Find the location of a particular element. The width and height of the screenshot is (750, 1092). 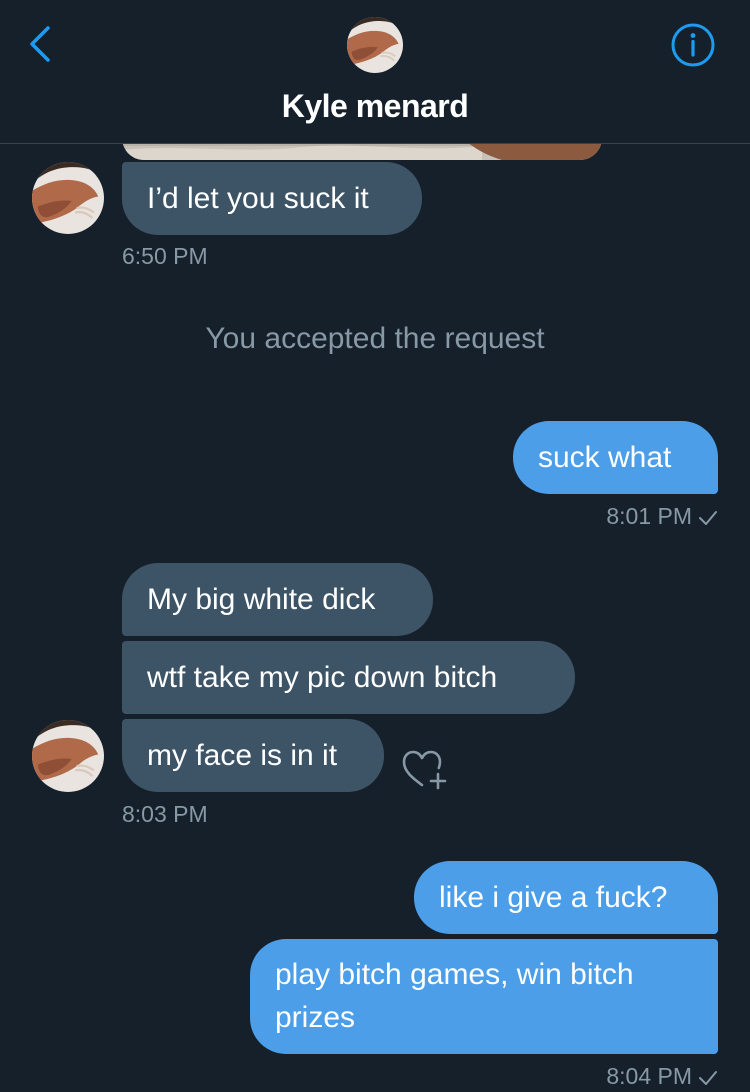

message-text: play bitch games, win bitch prizes is located at coordinates (454, 996).